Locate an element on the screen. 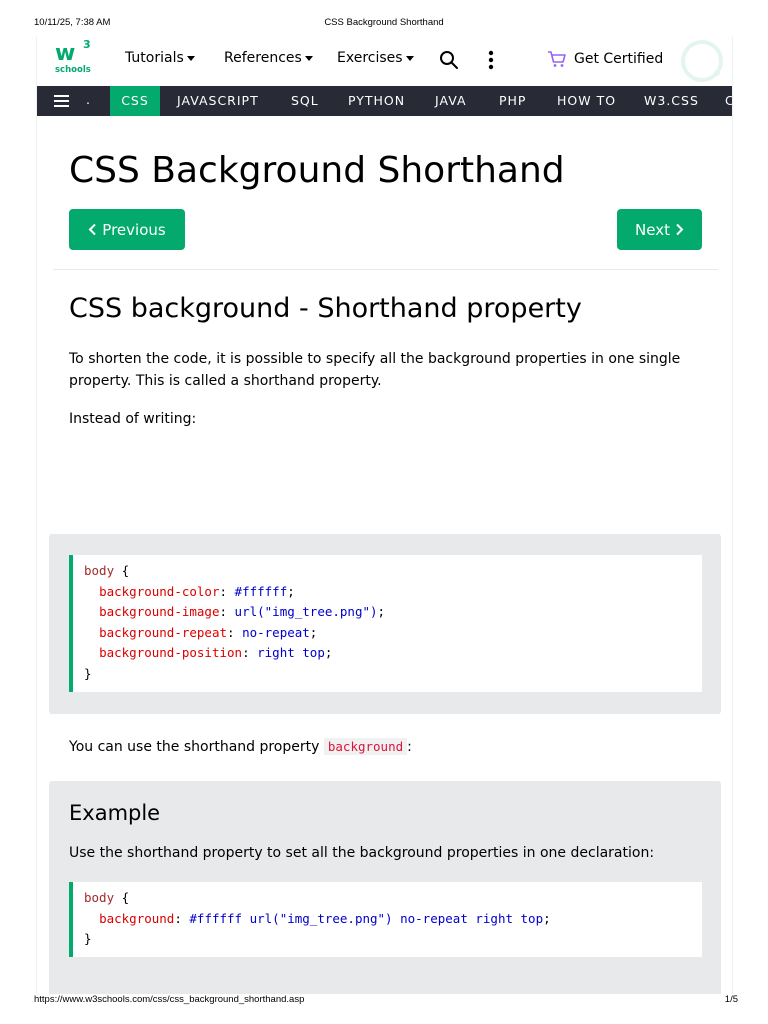  code-value: right top is located at coordinates (291, 652).